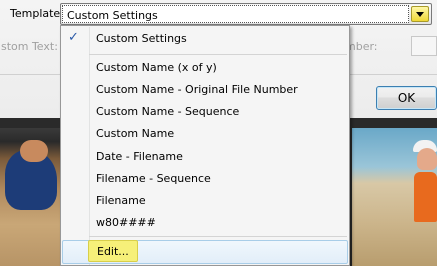 The height and width of the screenshot is (266, 437). What do you see at coordinates (126, 222) in the screenshot?
I see `menu-item-label: w80####` at bounding box center [126, 222].